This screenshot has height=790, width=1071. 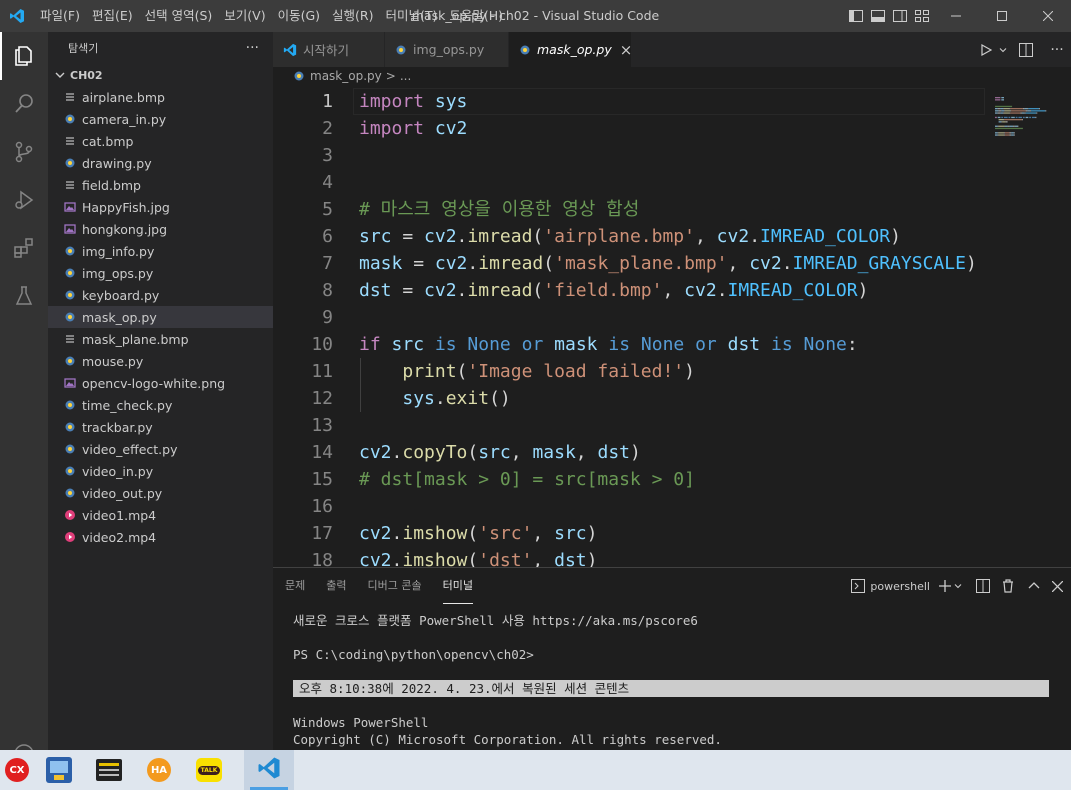 I want to click on file-item: HappyFish.jpg, so click(x=160, y=207).